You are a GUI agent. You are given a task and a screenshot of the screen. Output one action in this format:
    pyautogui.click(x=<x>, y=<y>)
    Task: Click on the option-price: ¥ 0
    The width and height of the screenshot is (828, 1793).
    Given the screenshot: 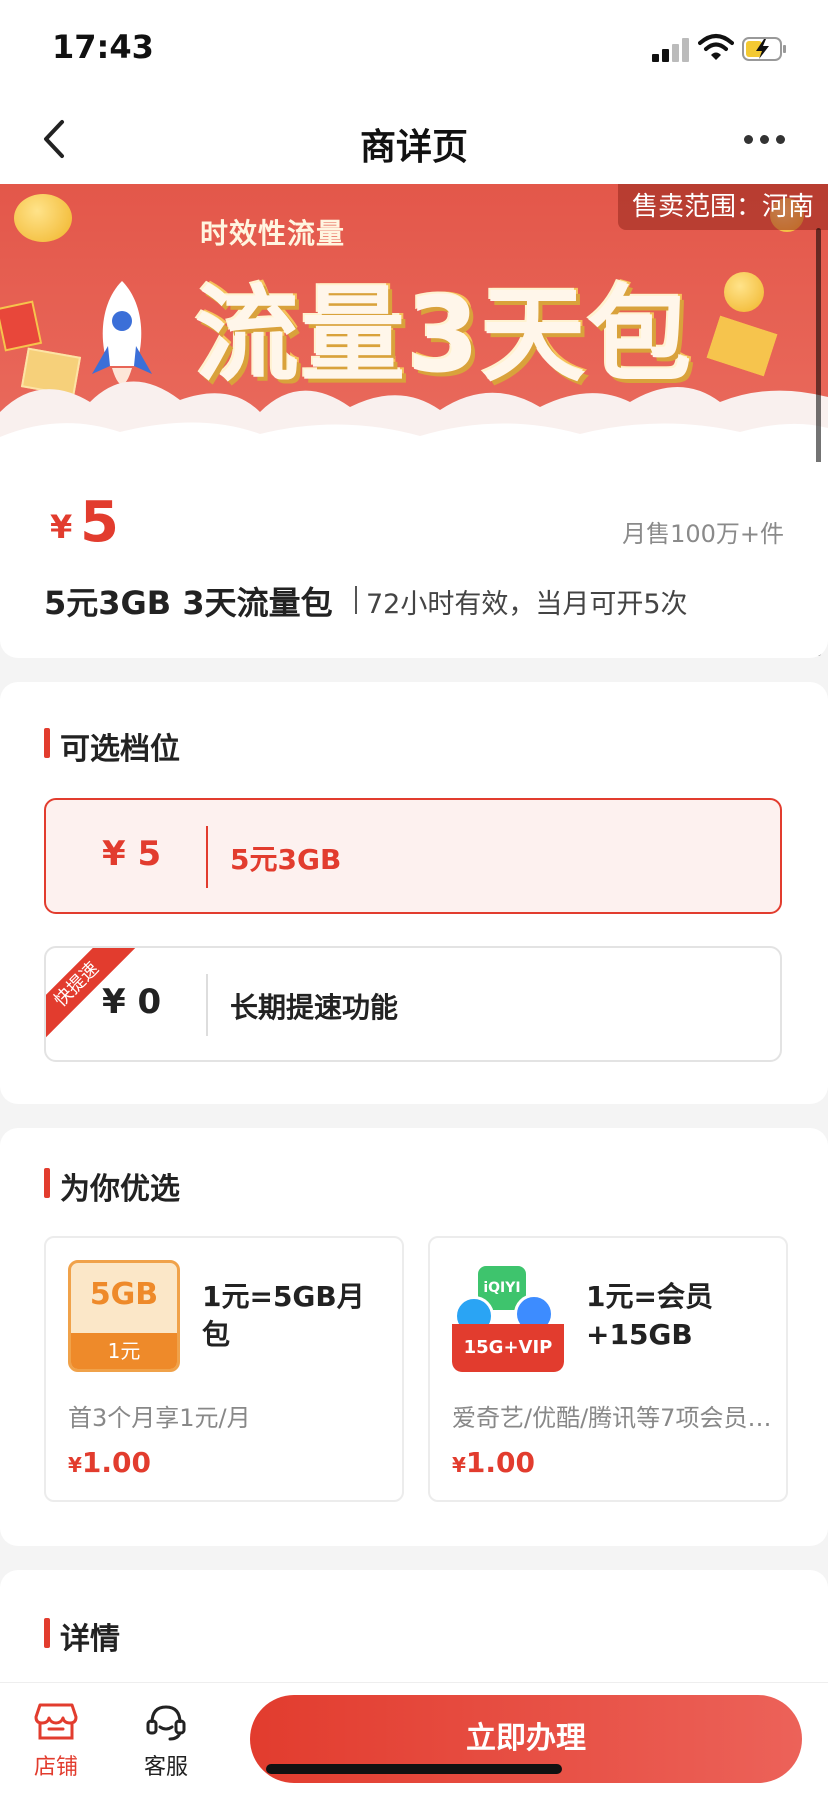 What is the action you would take?
    pyautogui.click(x=132, y=1002)
    